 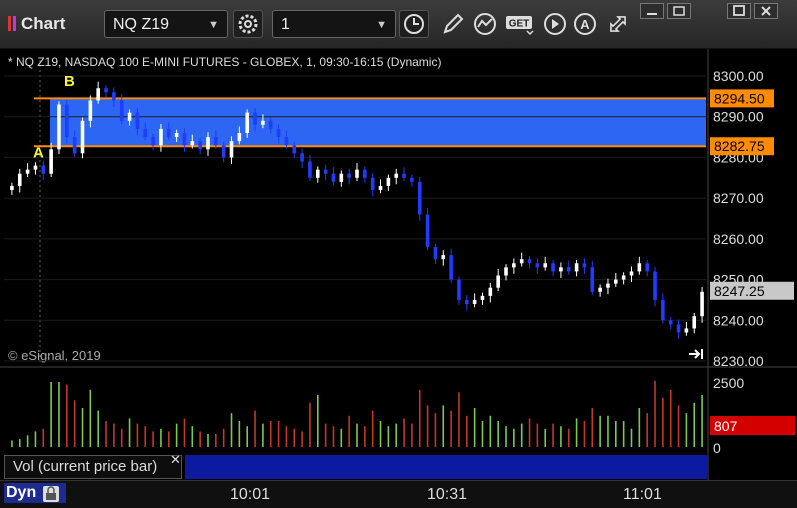 What do you see at coordinates (447, 494) in the screenshot?
I see `time-label: 10:31` at bounding box center [447, 494].